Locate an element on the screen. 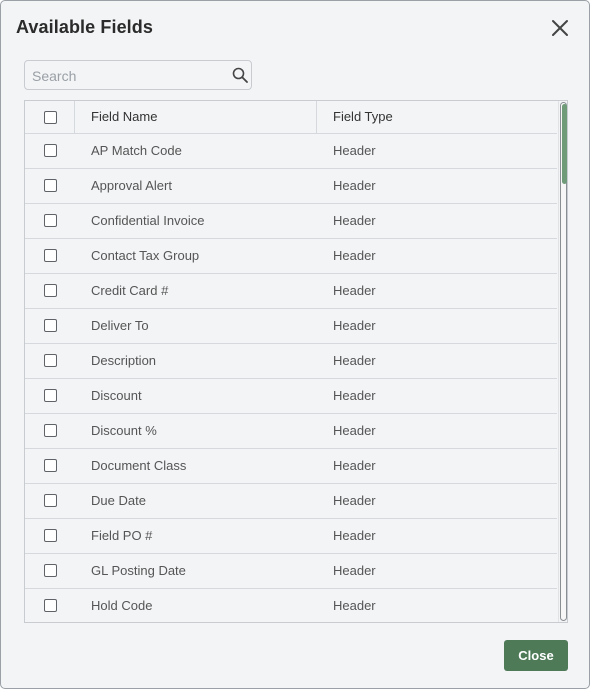 The height and width of the screenshot is (689, 590). scrollbar-track is located at coordinates (563, 361).